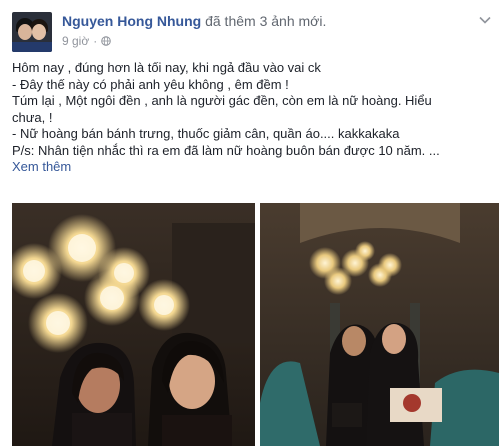 The height and width of the screenshot is (446, 499). I want to click on post-meta: 9 giờ ·, so click(87, 41).